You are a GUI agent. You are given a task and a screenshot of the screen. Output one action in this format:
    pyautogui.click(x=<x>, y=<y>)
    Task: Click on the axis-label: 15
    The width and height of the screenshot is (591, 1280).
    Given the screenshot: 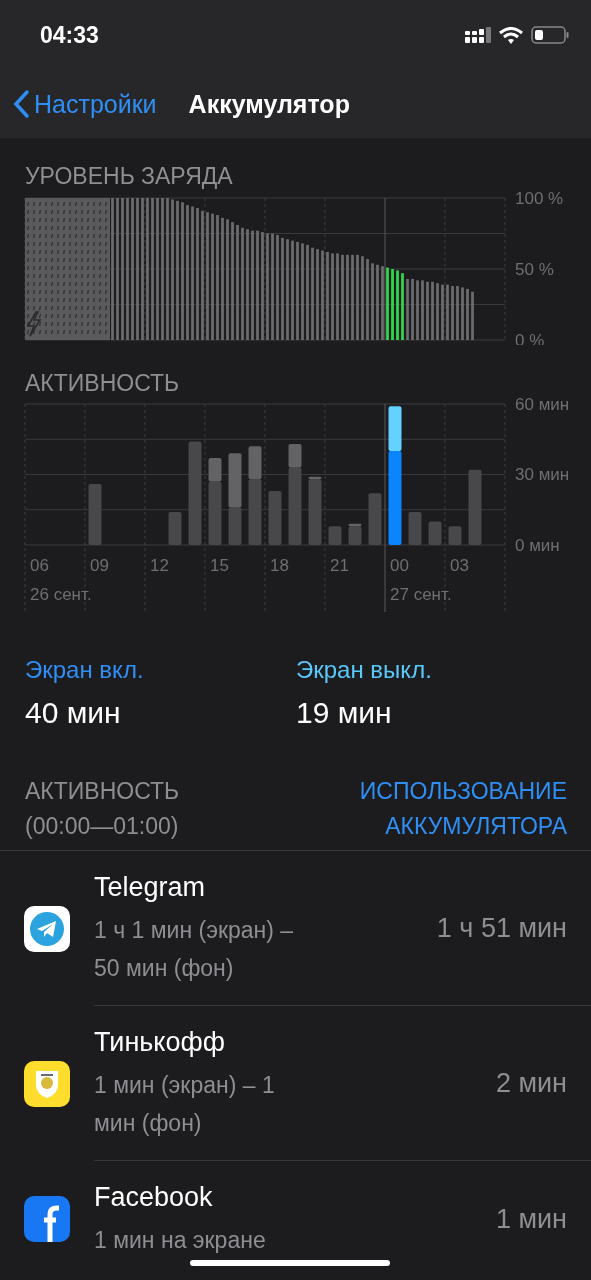 What is the action you would take?
    pyautogui.click(x=219, y=565)
    